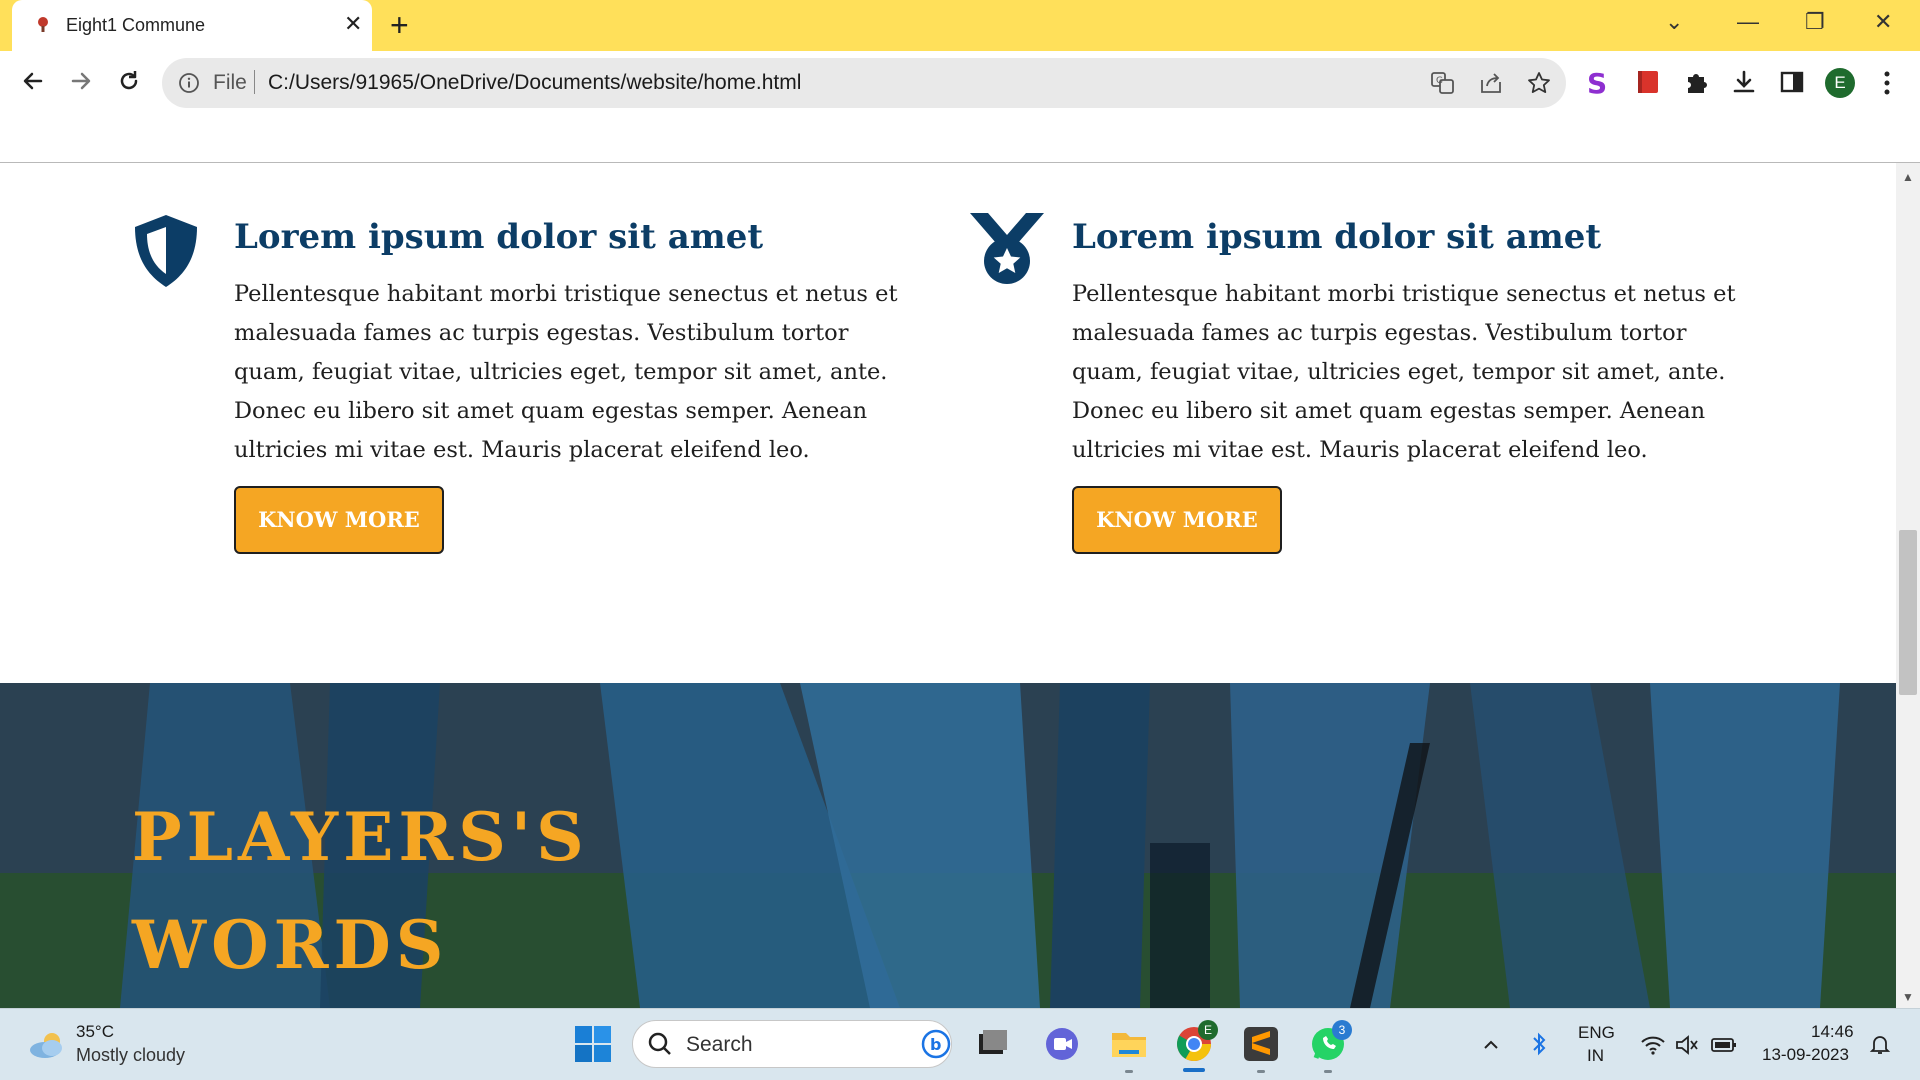 The height and width of the screenshot is (1080, 1920). I want to click on scrollbar-thumb, so click(1908, 612).